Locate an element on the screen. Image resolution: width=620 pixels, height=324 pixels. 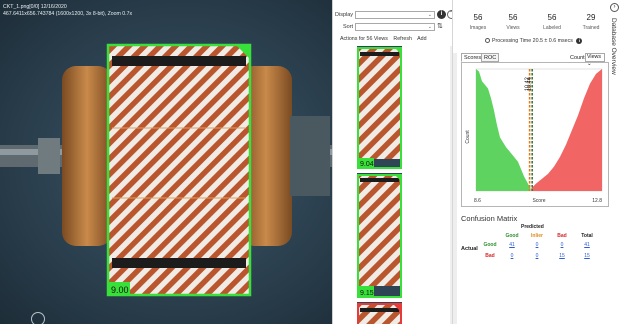
stat-trained: 29 Trained is located at coordinates (591, 22).